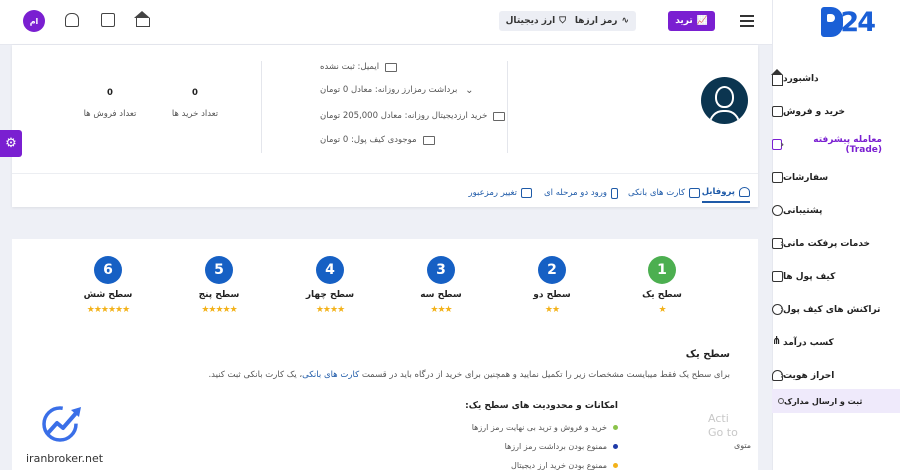  Describe the element at coordinates (34, 21) in the screenshot. I see `user-avatar: ام` at that location.